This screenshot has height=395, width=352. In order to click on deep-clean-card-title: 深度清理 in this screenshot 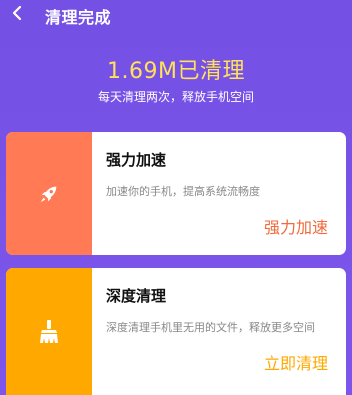, I will do `click(136, 296)`.